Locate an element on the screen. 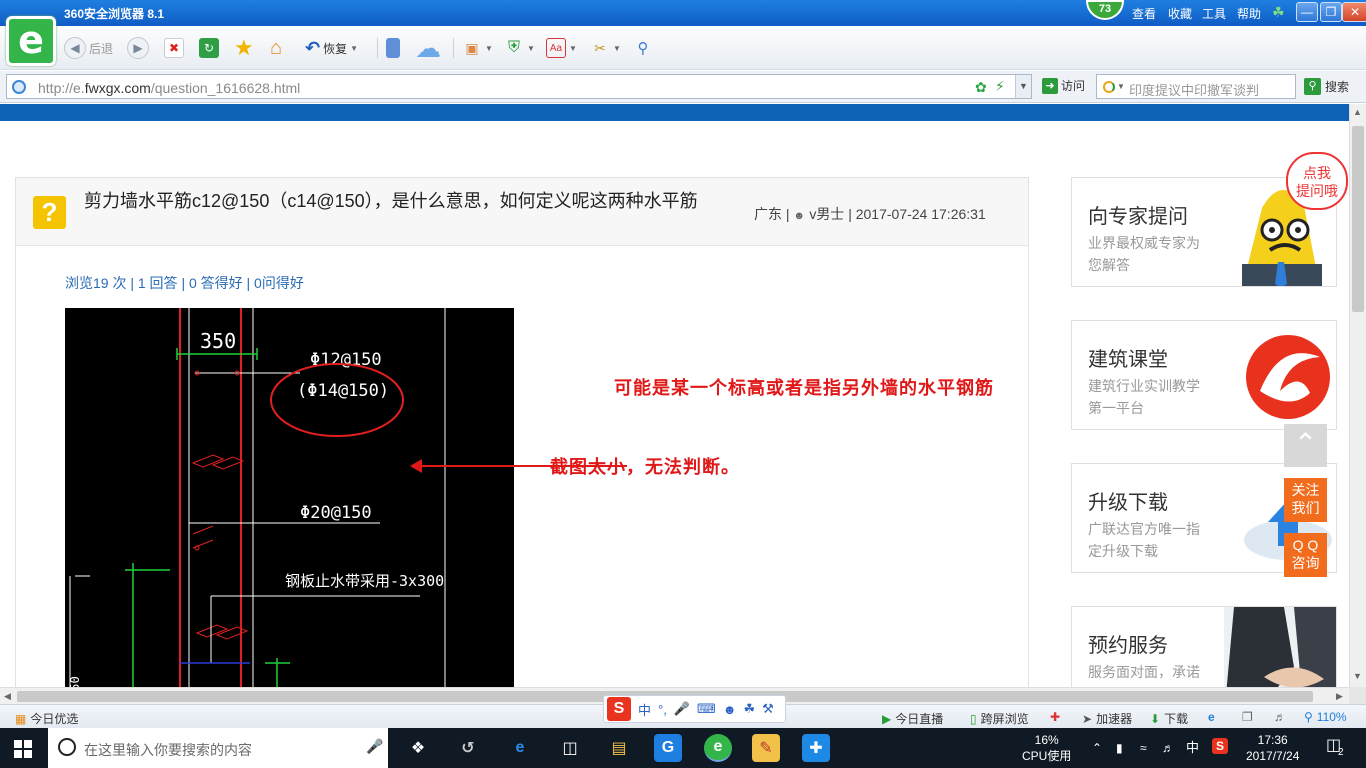  home-button: ⌂ is located at coordinates (276, 48).